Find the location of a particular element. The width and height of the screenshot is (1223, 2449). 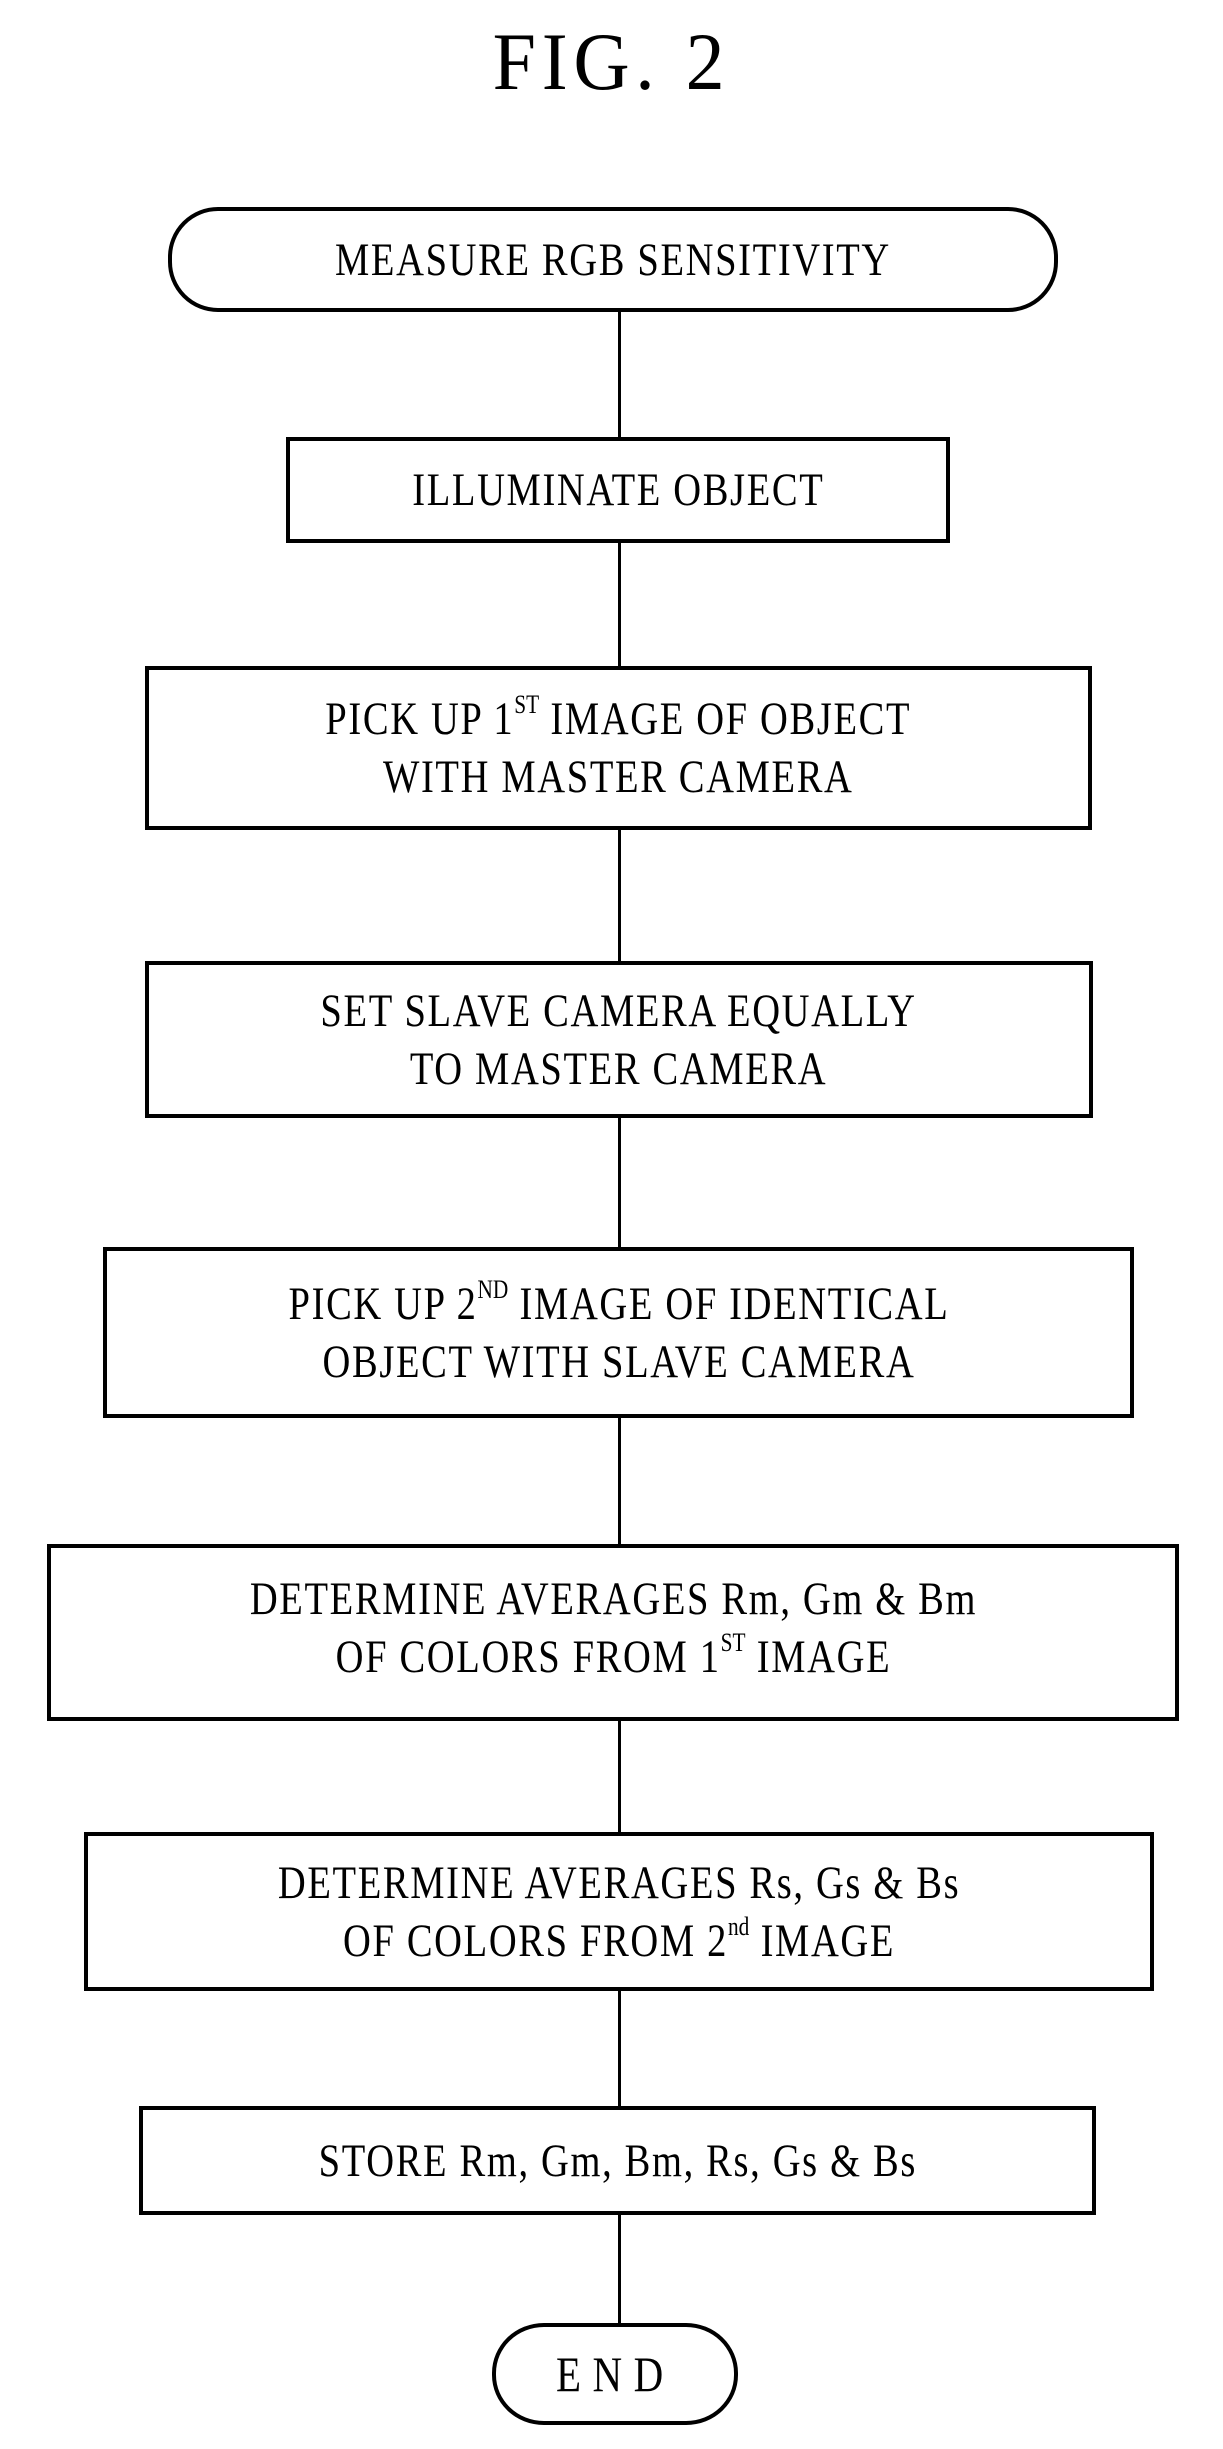

step-illuminate-object: ILLUMINATE OBJECT is located at coordinates (618, 490).